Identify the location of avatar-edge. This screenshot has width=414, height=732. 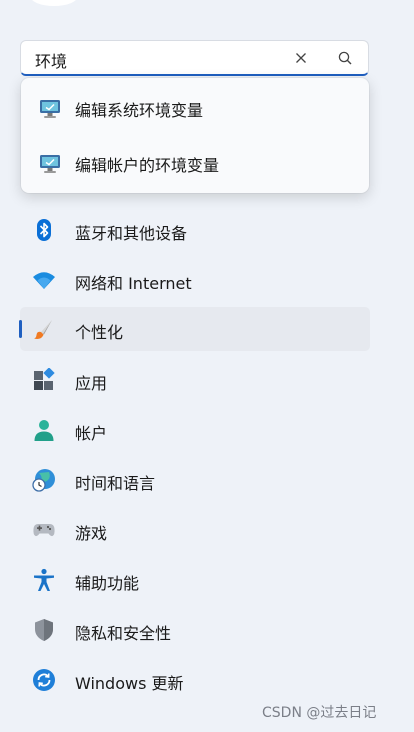
(54, 3).